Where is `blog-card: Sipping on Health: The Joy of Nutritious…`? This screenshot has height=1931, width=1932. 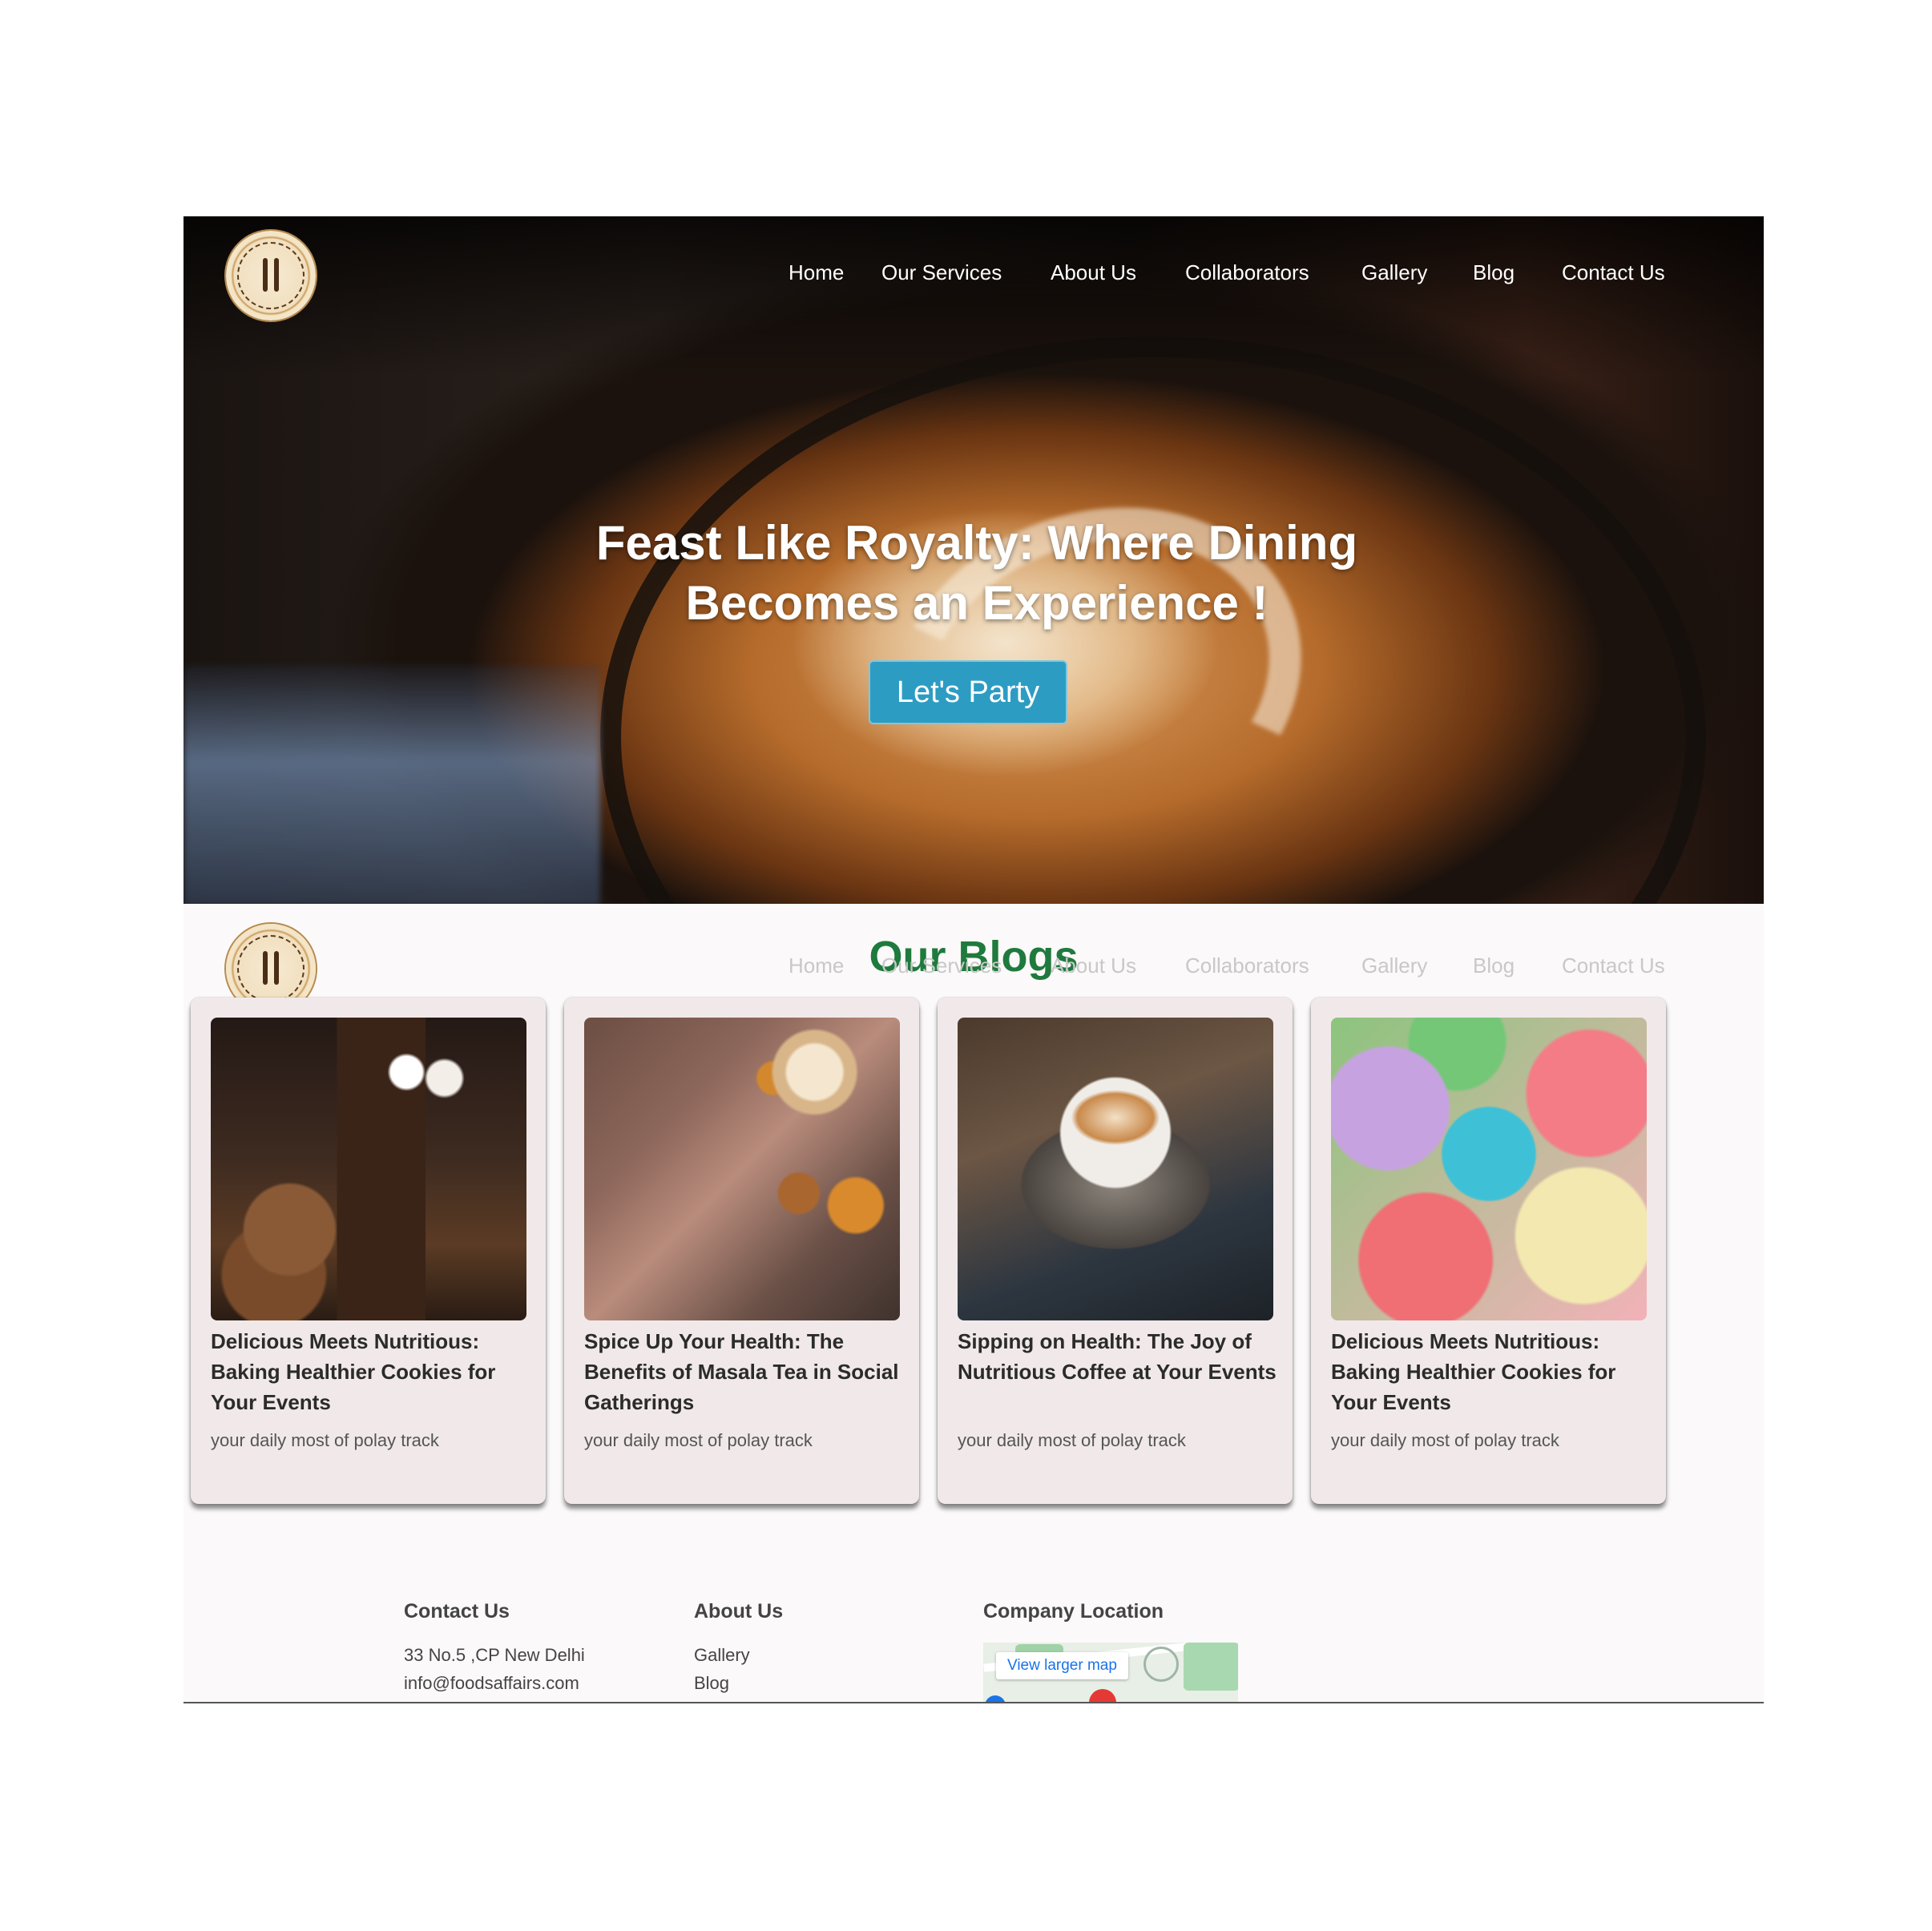
blog-card: Sipping on Health: The Joy of Nutritious… is located at coordinates (1115, 1251).